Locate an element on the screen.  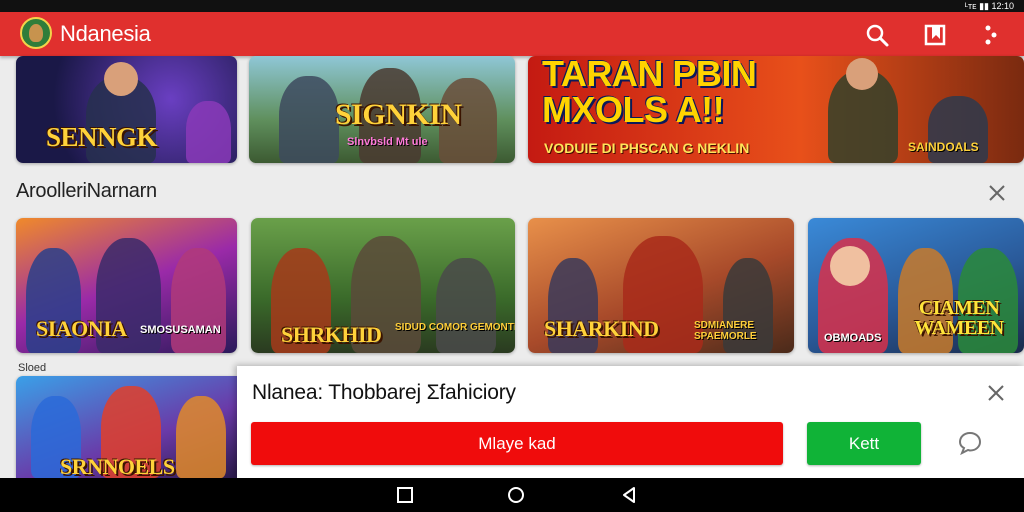
banner-title: SIGNKIN is located at coordinates (398, 114).